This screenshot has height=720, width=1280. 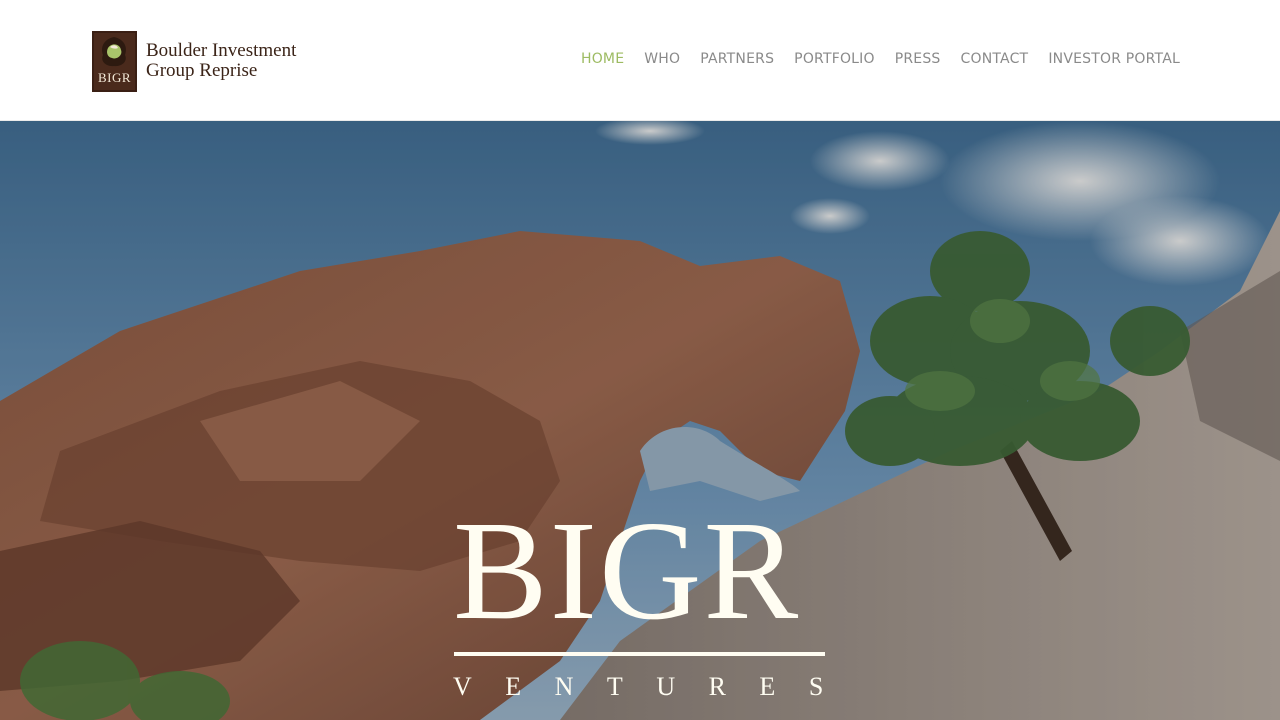 I want to click on site-logo-link: BIGR Boulder Investment Group Reprise, so click(x=194, y=61).